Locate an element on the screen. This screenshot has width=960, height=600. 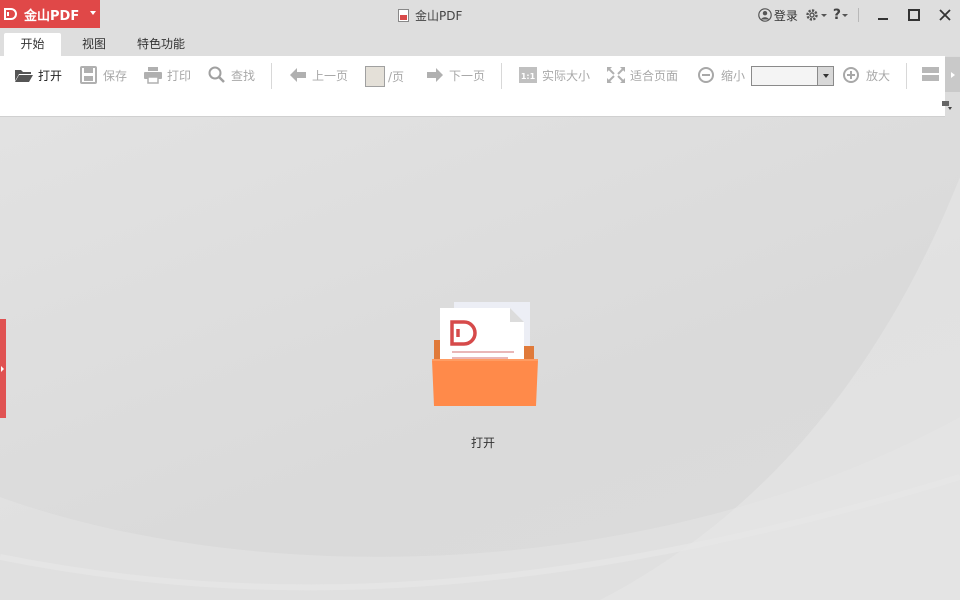
open-file-label: 打开 is located at coordinates (482, 443).